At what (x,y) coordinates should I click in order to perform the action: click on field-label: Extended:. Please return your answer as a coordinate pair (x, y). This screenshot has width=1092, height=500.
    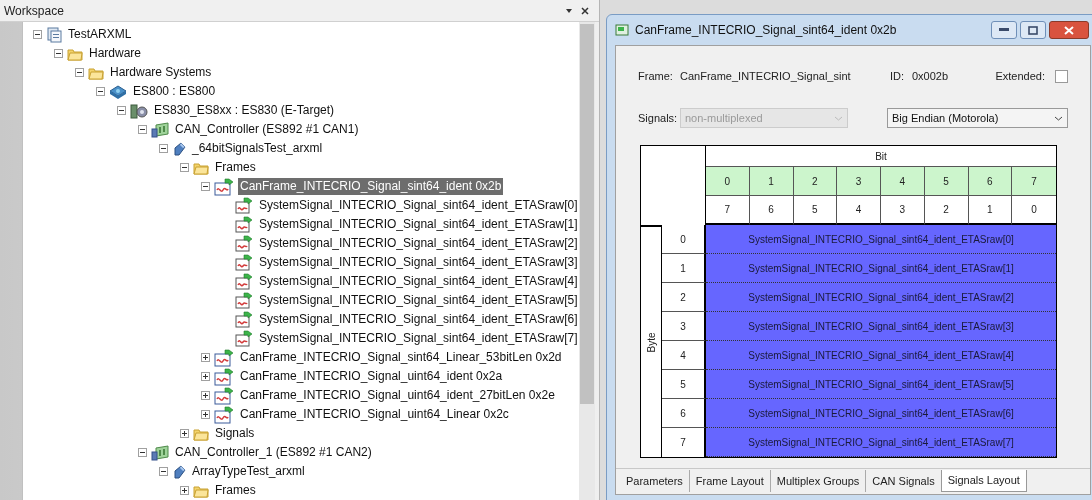
    Looking at the image, I should click on (1020, 76).